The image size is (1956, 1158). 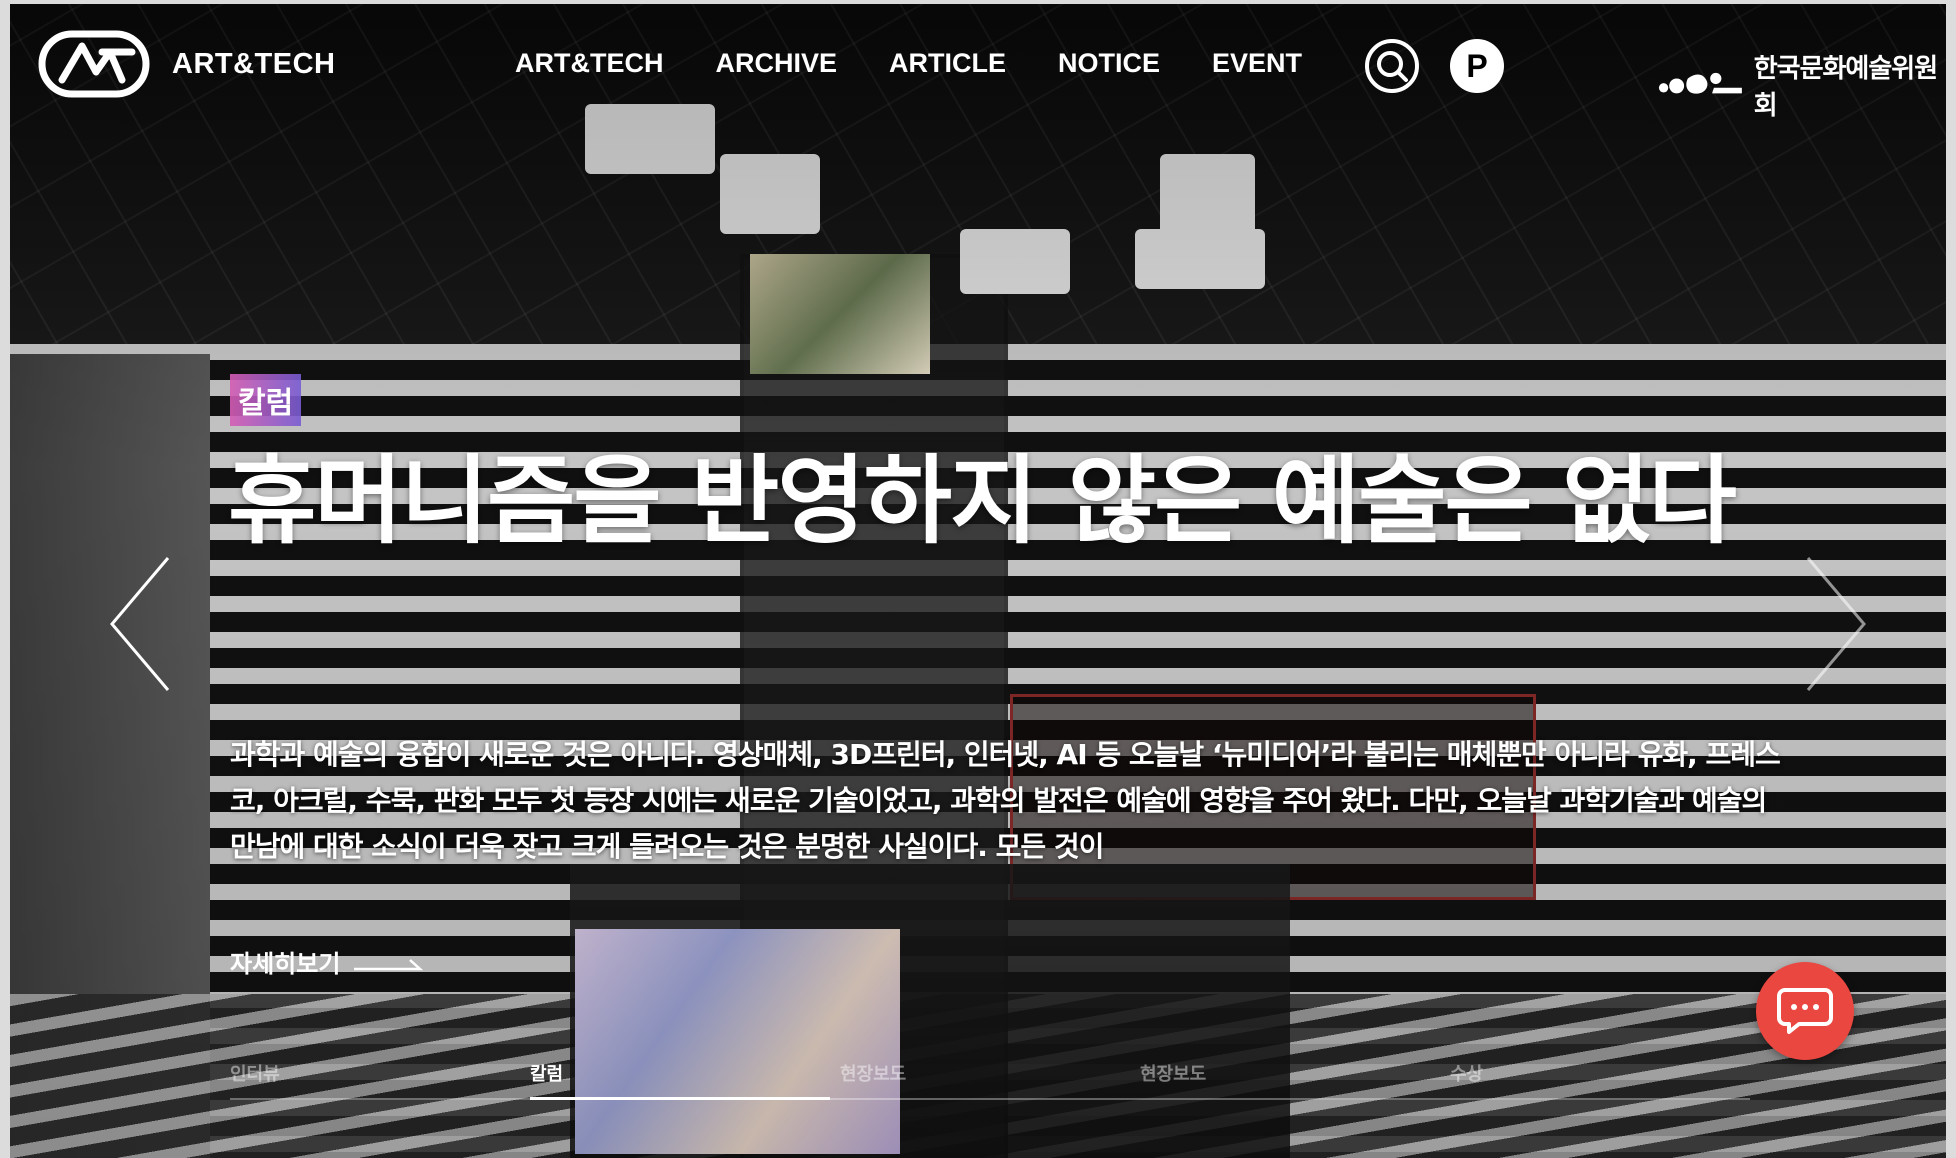 What do you see at coordinates (94, 64) in the screenshot?
I see `logo-mark-icon` at bounding box center [94, 64].